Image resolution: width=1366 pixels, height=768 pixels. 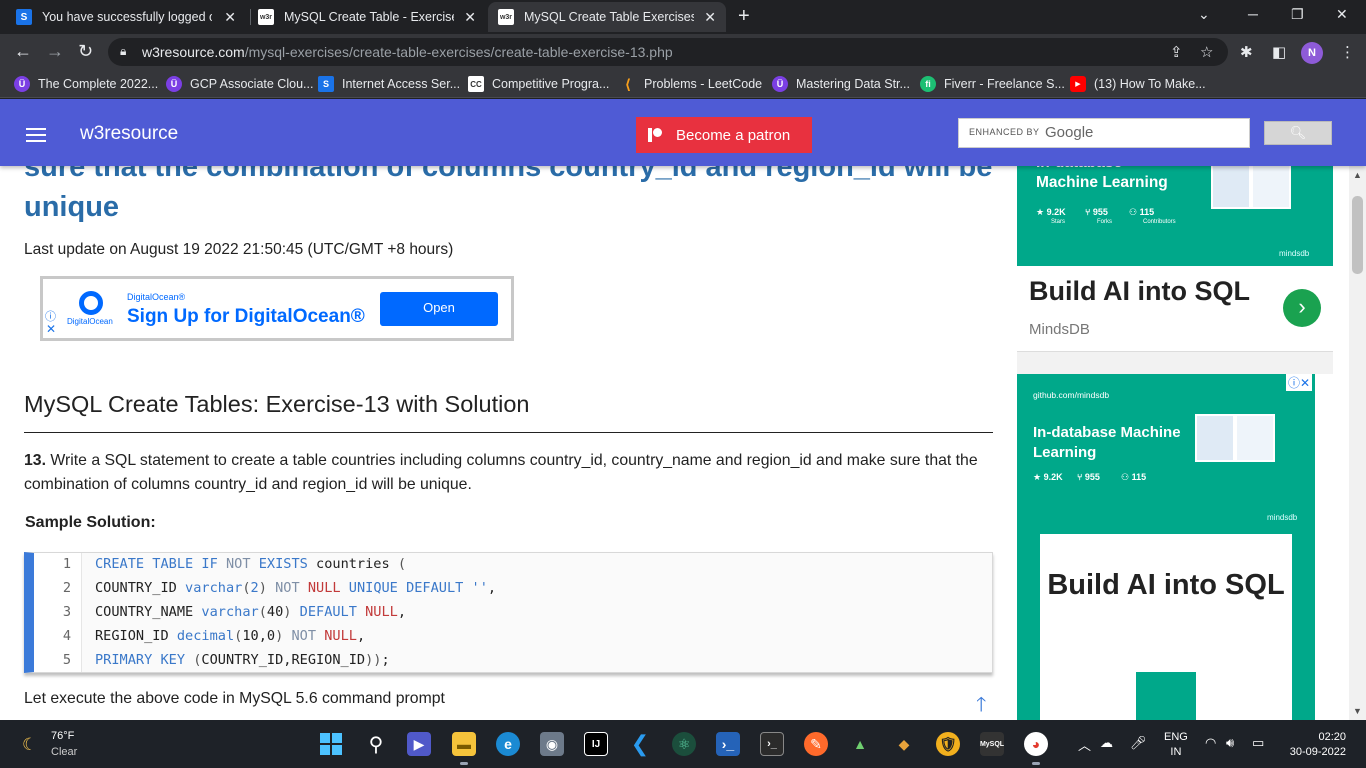 I want to click on search-input: ENHANCED BY Google, so click(x=1104, y=133).